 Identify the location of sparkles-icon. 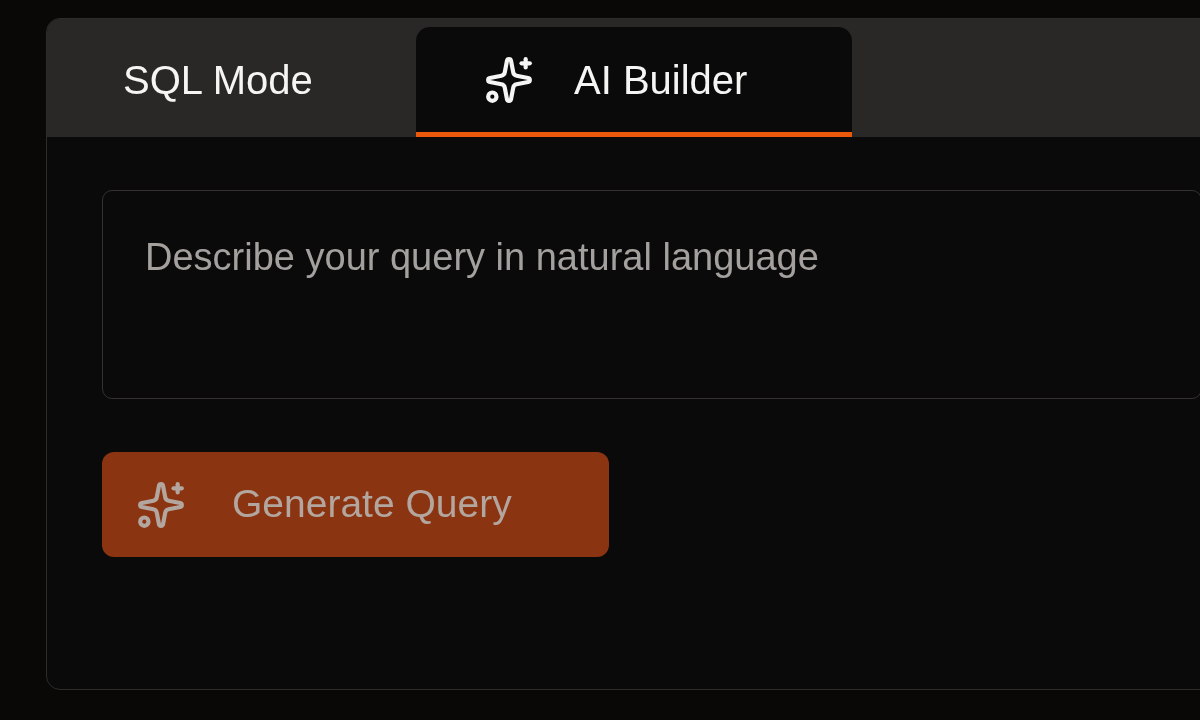
(161, 504).